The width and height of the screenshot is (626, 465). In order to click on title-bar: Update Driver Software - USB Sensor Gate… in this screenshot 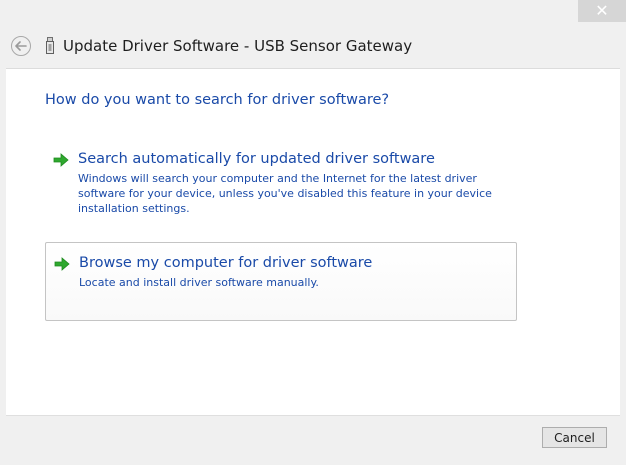, I will do `click(313, 47)`.